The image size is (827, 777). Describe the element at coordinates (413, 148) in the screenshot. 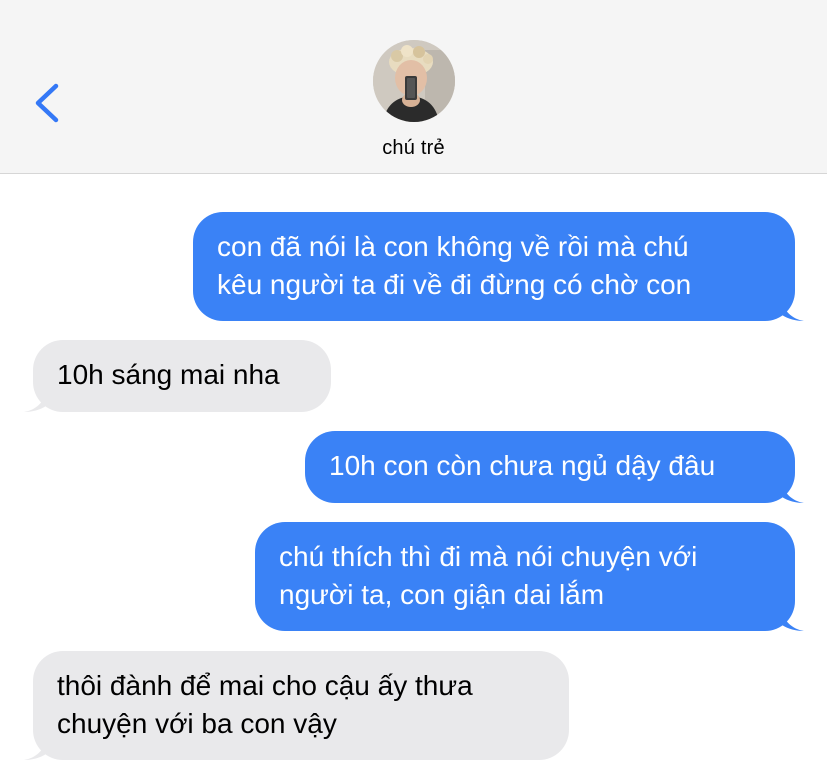

I see `contact-name: chú trẻ` at that location.